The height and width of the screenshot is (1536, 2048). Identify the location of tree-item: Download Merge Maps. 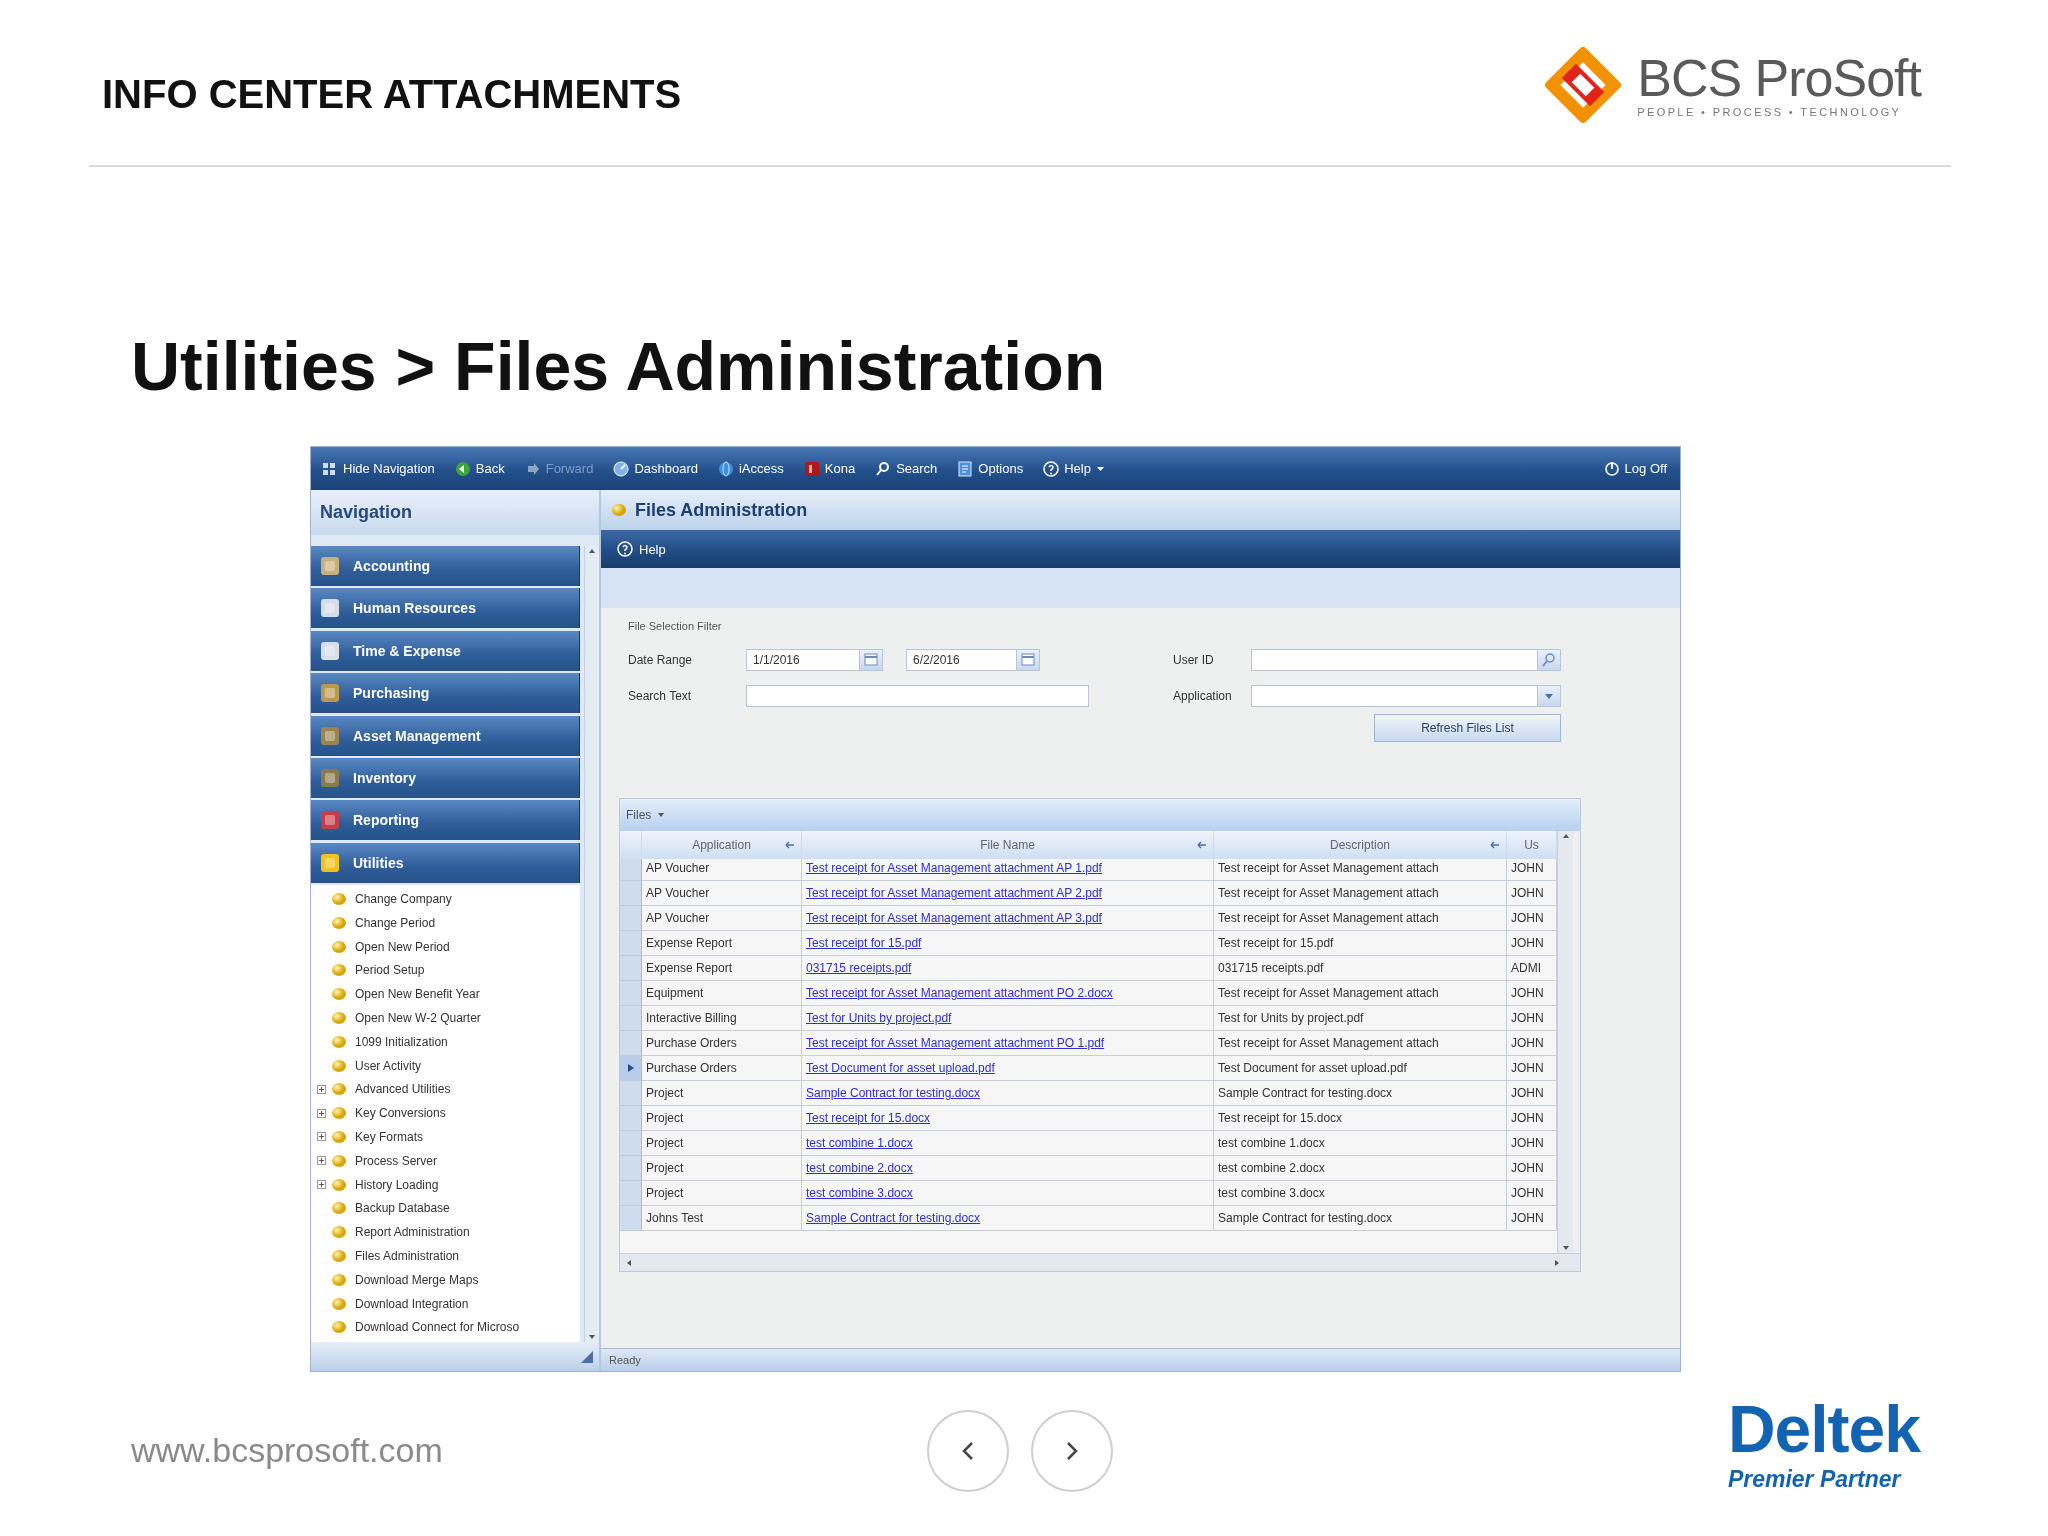
(417, 1279).